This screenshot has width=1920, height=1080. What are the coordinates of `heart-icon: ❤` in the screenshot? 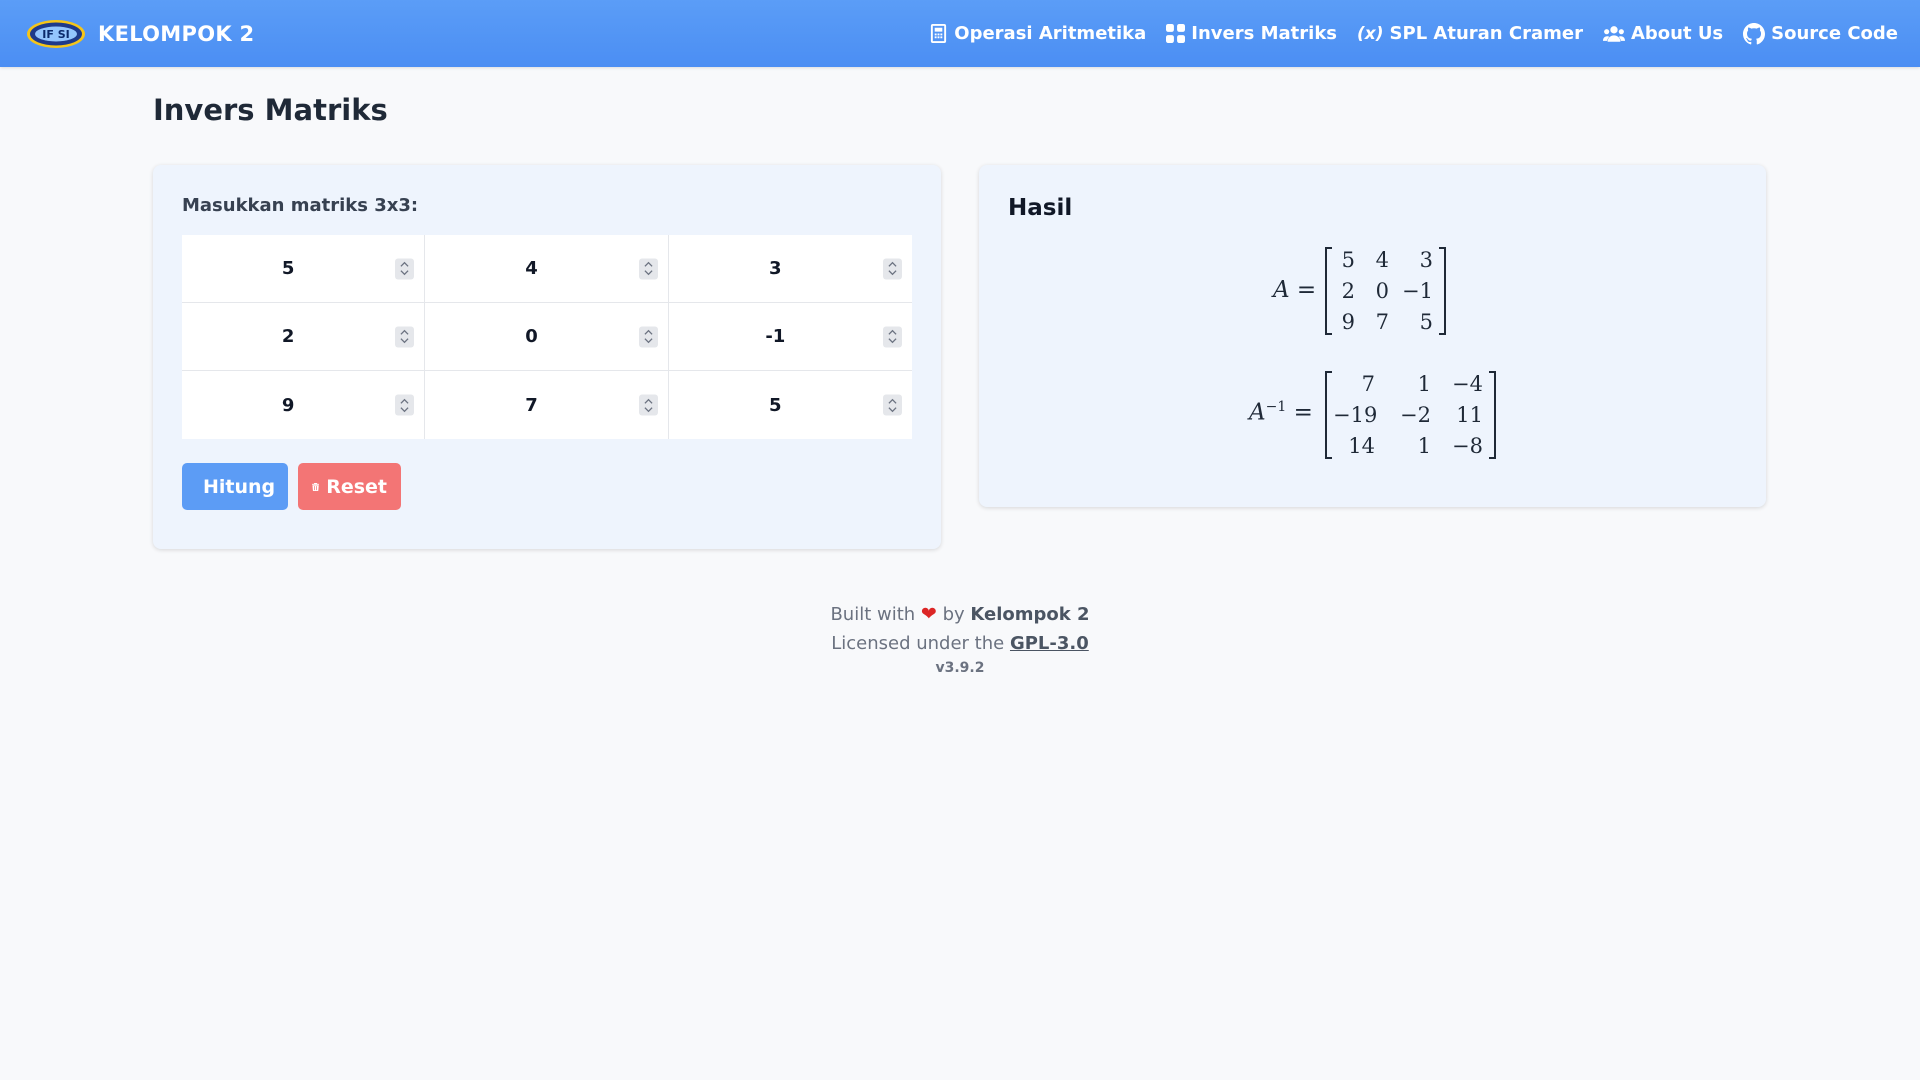 It's located at (928, 614).